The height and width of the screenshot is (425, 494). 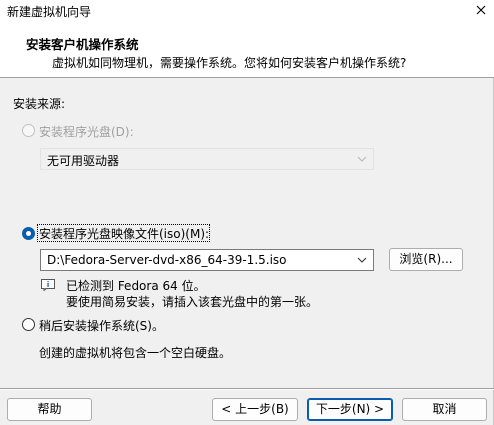 What do you see at coordinates (28, 233) in the screenshot?
I see `iso-radio` at bounding box center [28, 233].